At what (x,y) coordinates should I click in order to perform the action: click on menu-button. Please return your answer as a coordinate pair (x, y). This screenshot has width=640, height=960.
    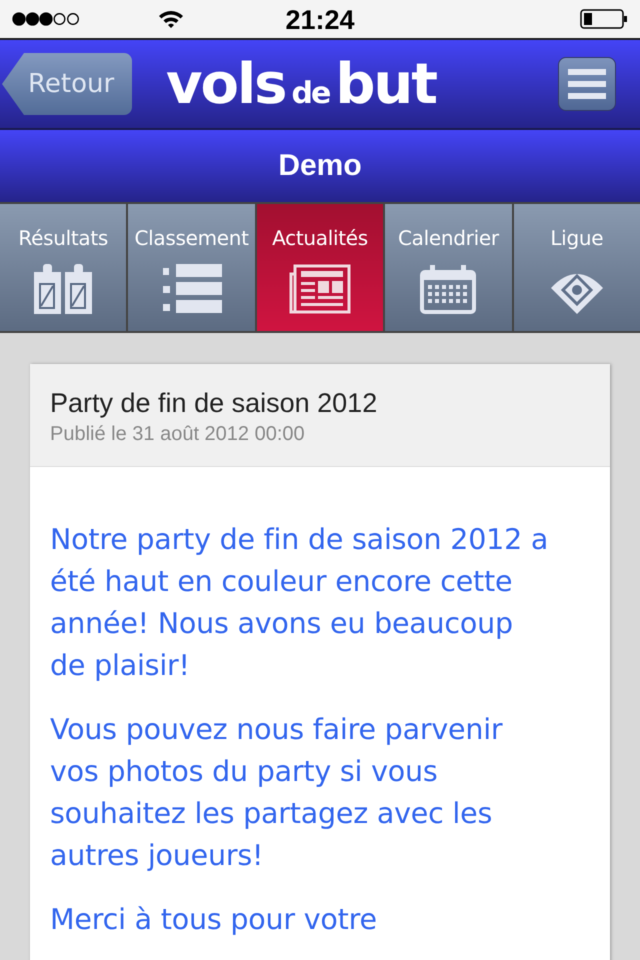
    Looking at the image, I should click on (587, 84).